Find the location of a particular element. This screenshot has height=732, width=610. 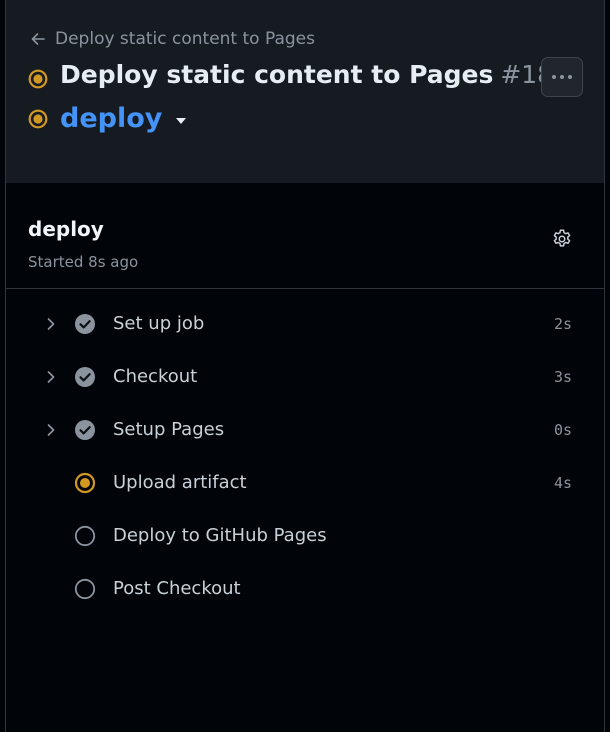

job-header: deploy Started 8s ago is located at coordinates (305, 236).